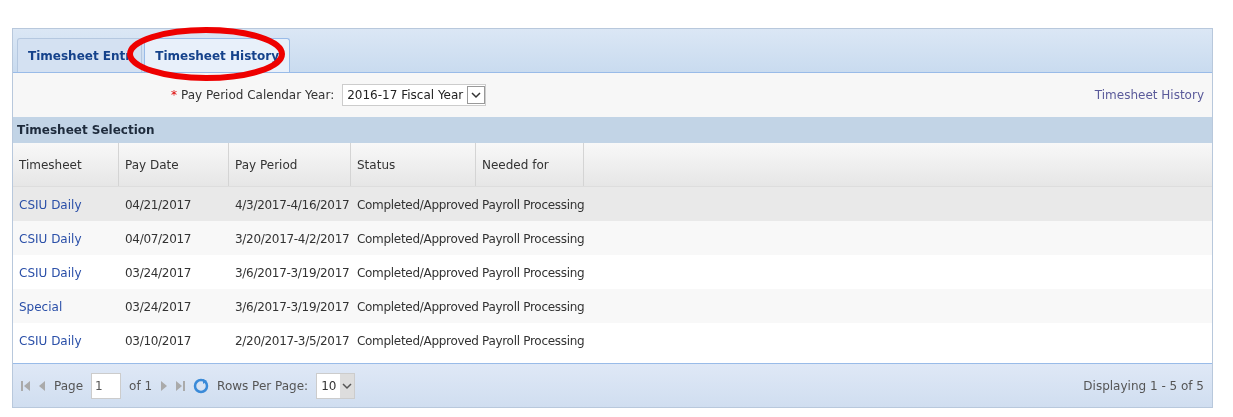 The height and width of the screenshot is (417, 1233). What do you see at coordinates (336, 385) in the screenshot?
I see `rows-select: 10` at bounding box center [336, 385].